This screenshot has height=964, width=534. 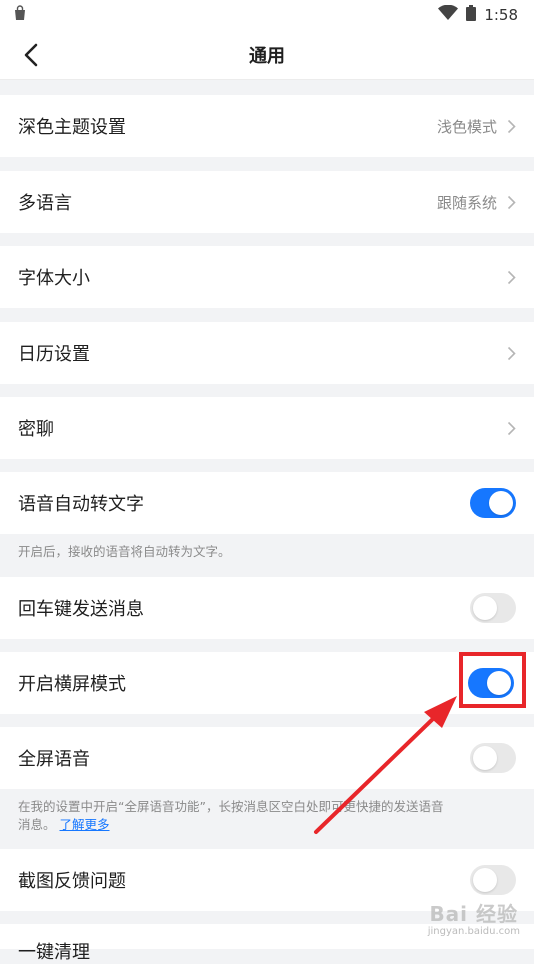 What do you see at coordinates (473, 931) in the screenshot?
I see `watermark-url: jingyan.baidu.com` at bounding box center [473, 931].